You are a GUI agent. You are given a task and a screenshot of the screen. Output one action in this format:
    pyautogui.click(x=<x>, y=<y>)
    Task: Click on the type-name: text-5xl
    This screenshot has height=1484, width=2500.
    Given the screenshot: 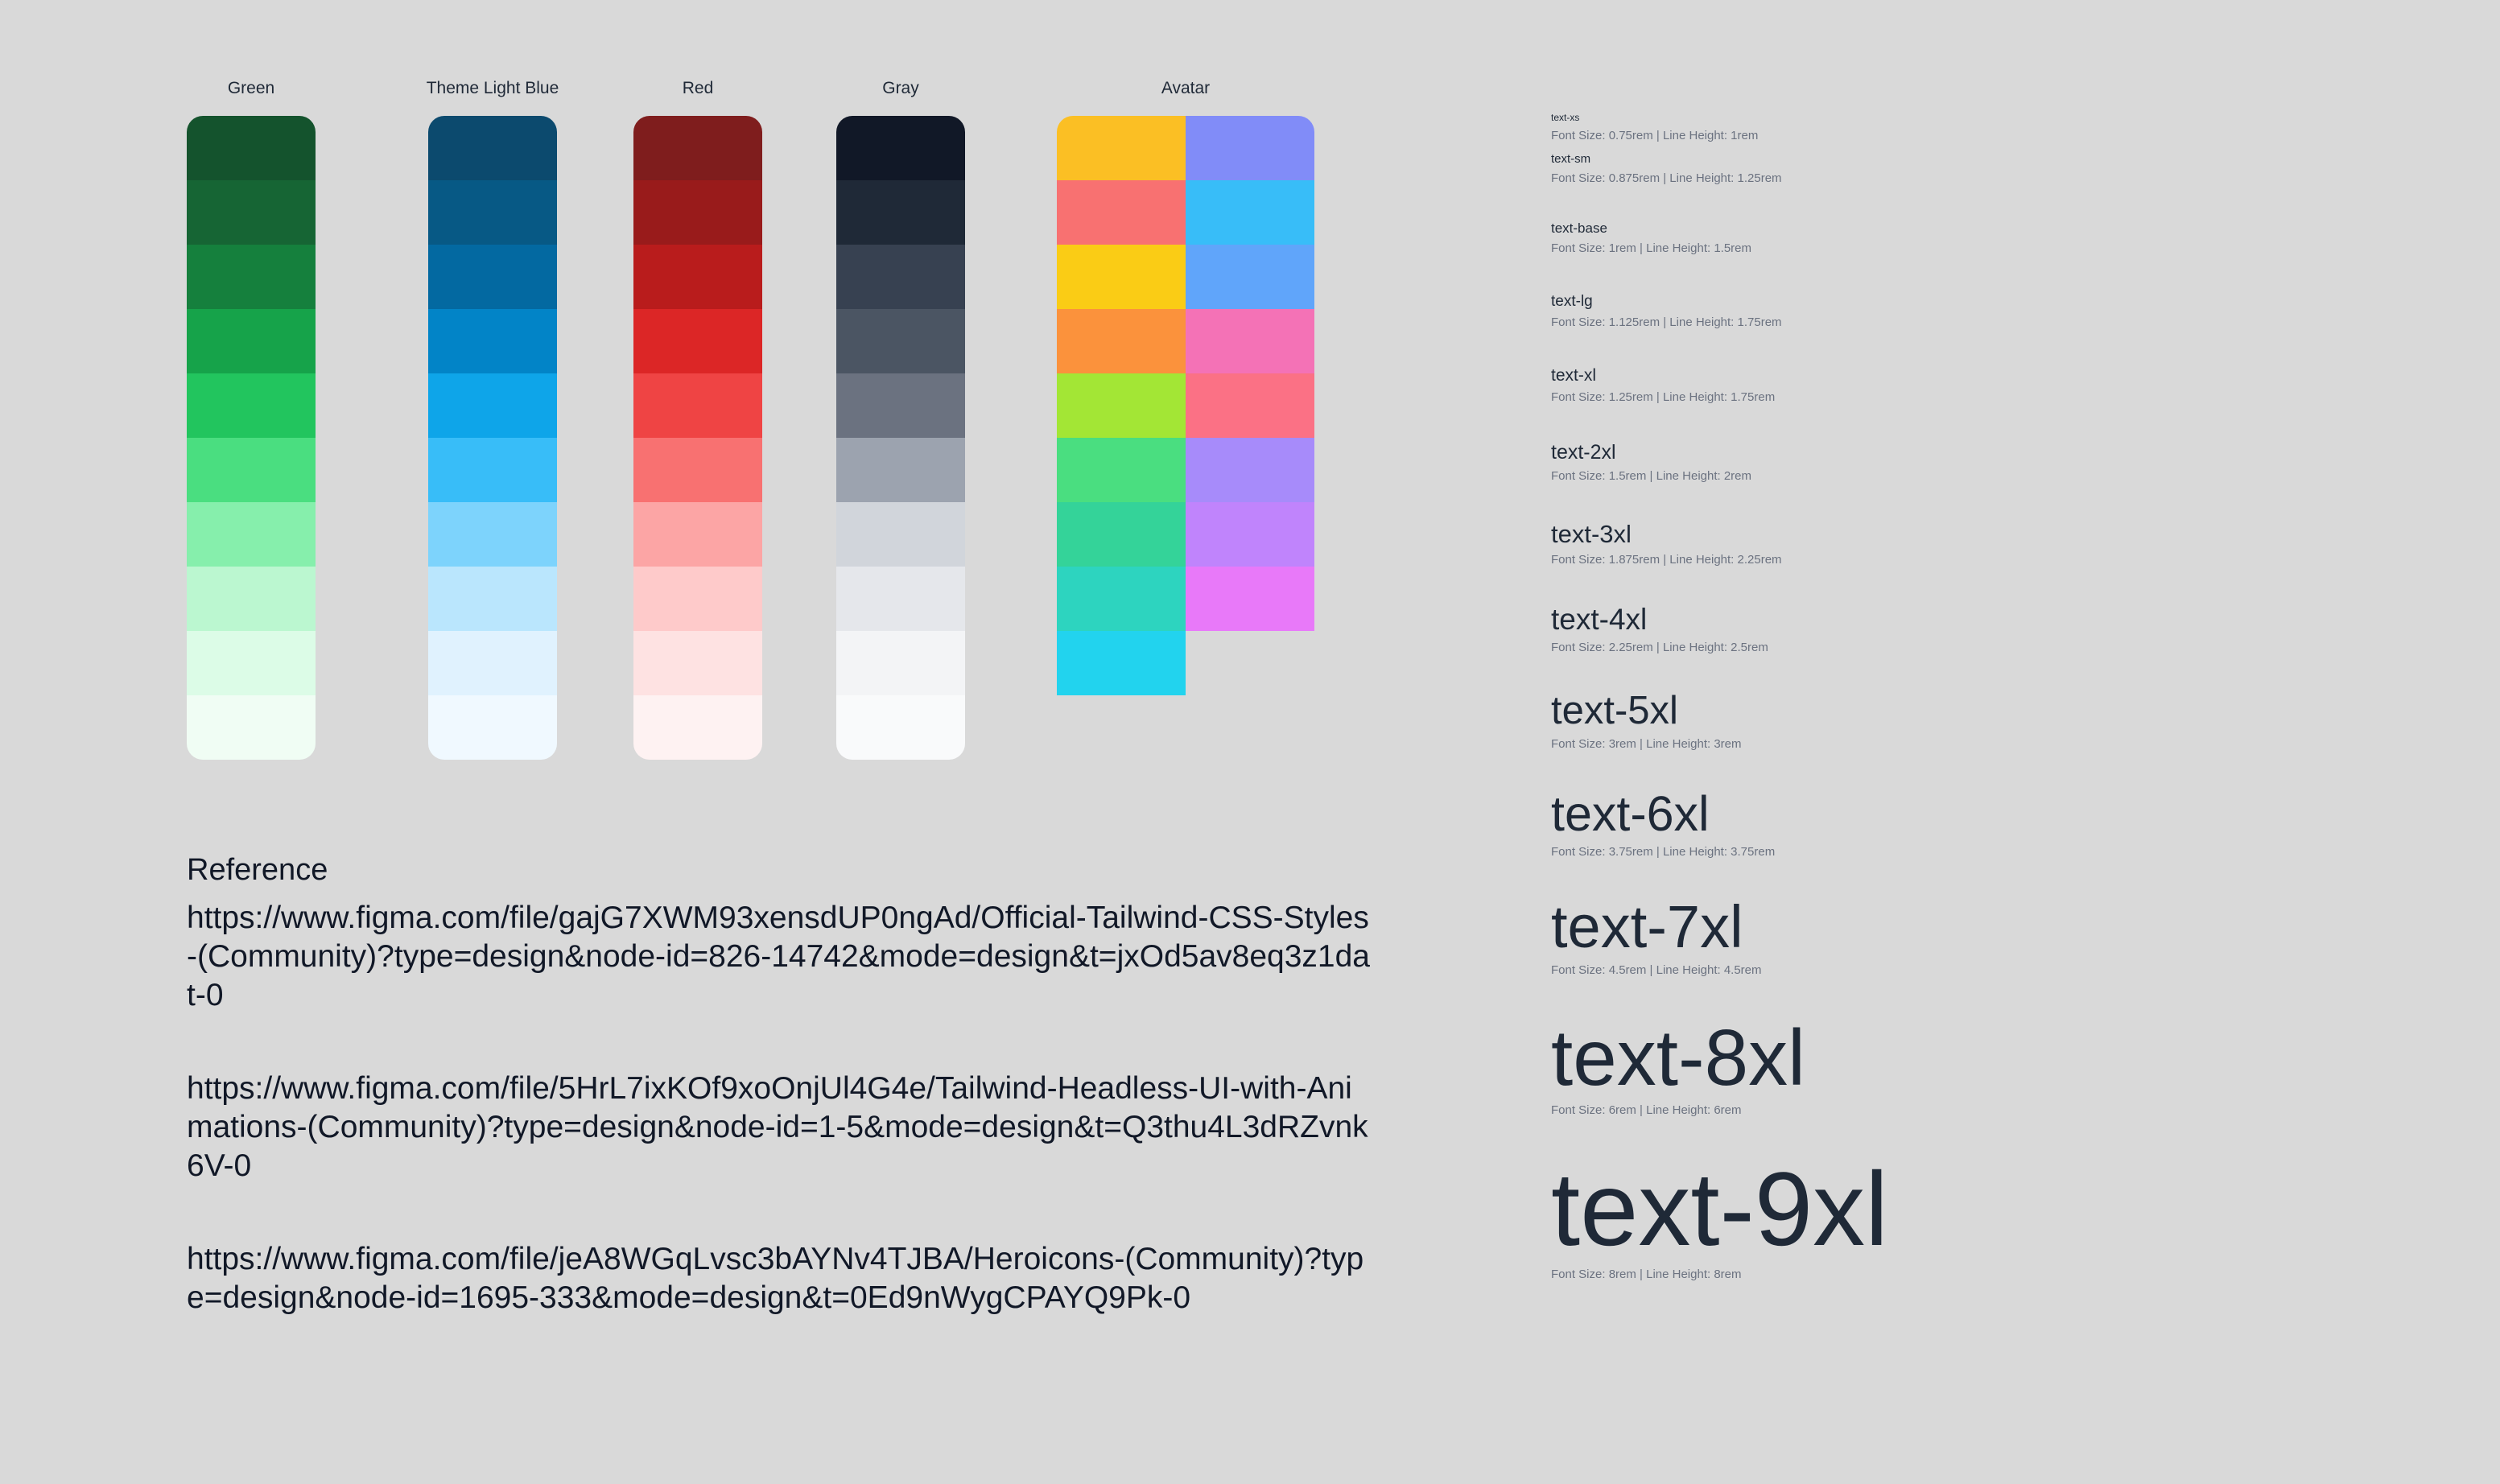 What is the action you would take?
    pyautogui.click(x=1614, y=710)
    